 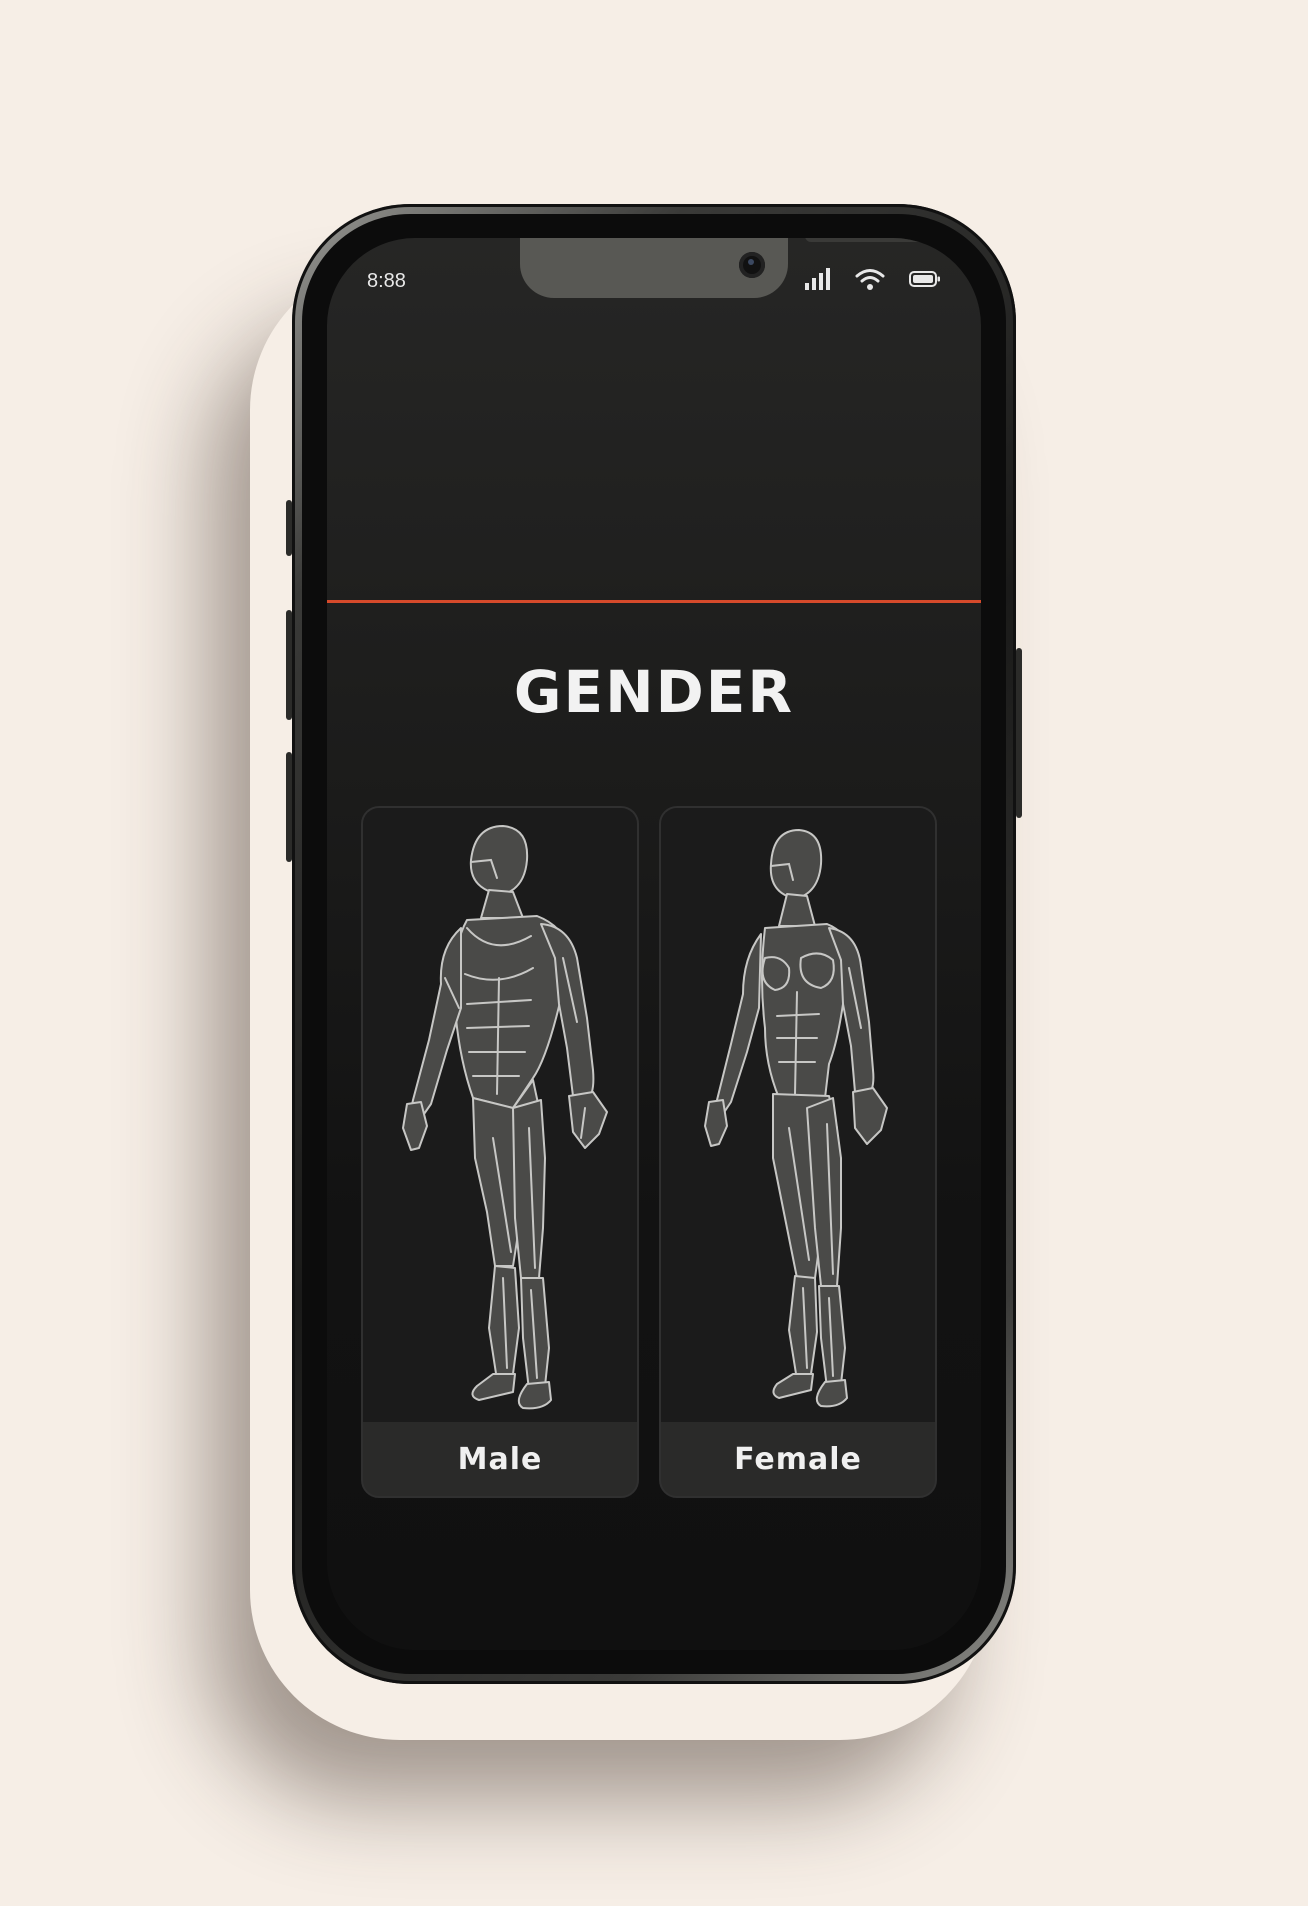 I want to click on front-camera, so click(x=752, y=265).